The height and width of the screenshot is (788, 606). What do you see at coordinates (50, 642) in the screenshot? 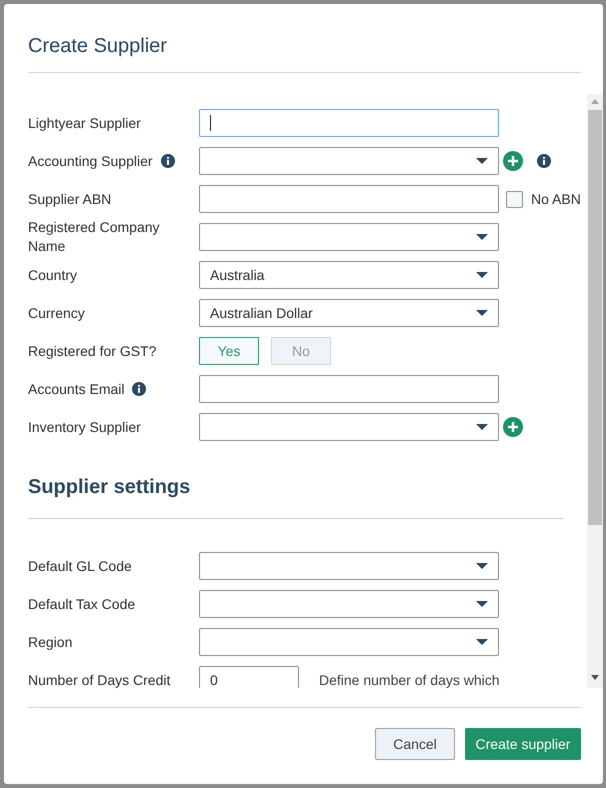
I see `field-label: Region` at bounding box center [50, 642].